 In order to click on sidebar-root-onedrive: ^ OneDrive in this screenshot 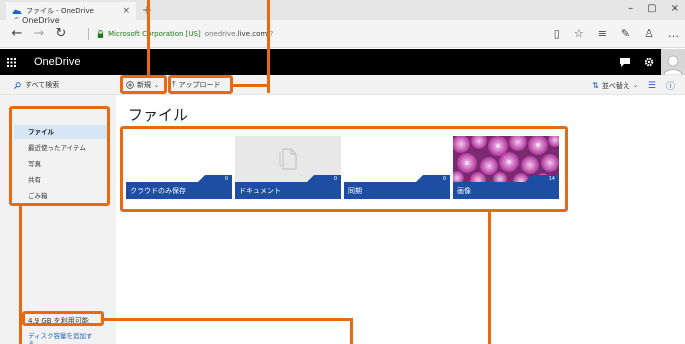, I will do `click(37, 20)`.